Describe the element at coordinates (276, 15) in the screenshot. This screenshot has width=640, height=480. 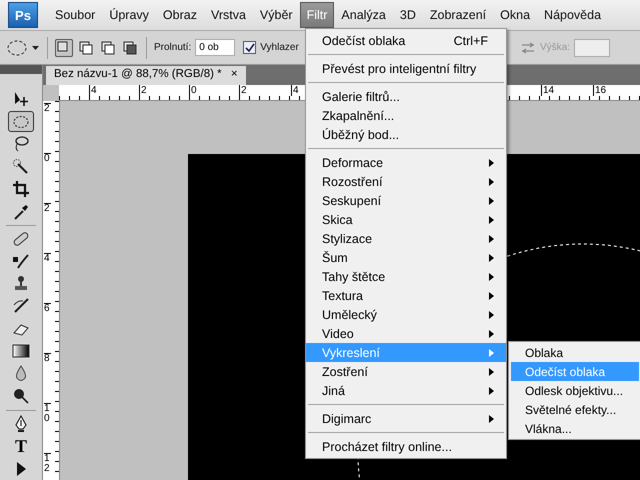
I see `menu-item: Výběr` at that location.